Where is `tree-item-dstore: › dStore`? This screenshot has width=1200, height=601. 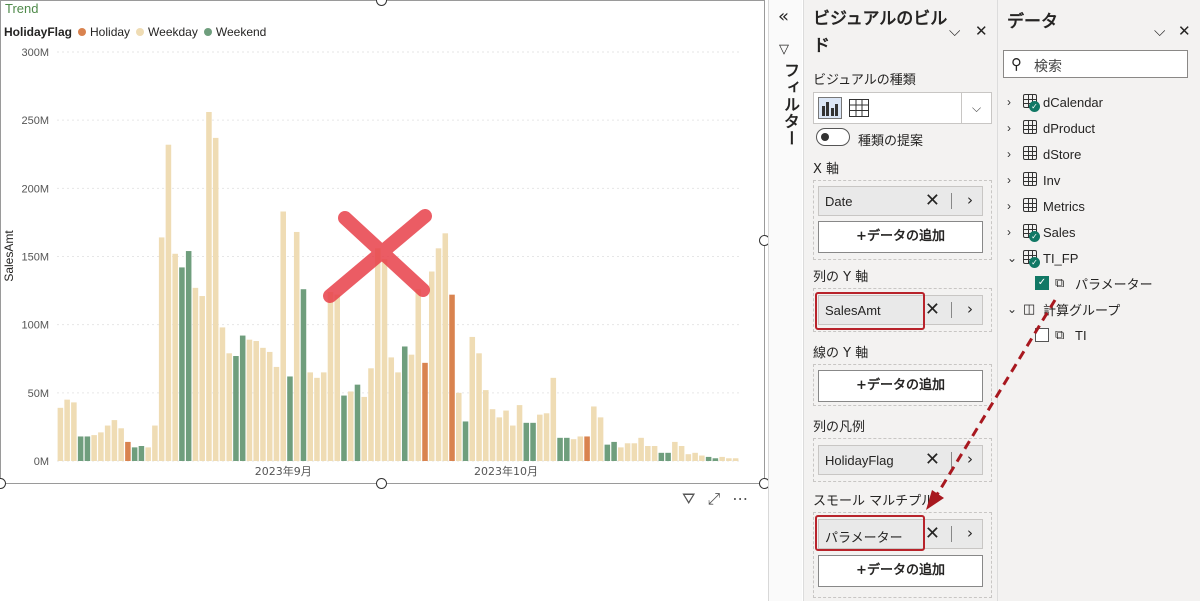
tree-item-dstore: › dStore is located at coordinates (1044, 154).